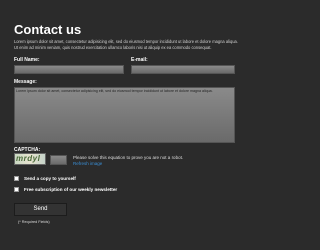 The width and height of the screenshot is (320, 250). What do you see at coordinates (69, 69) in the screenshot?
I see `full-name-field` at bounding box center [69, 69].